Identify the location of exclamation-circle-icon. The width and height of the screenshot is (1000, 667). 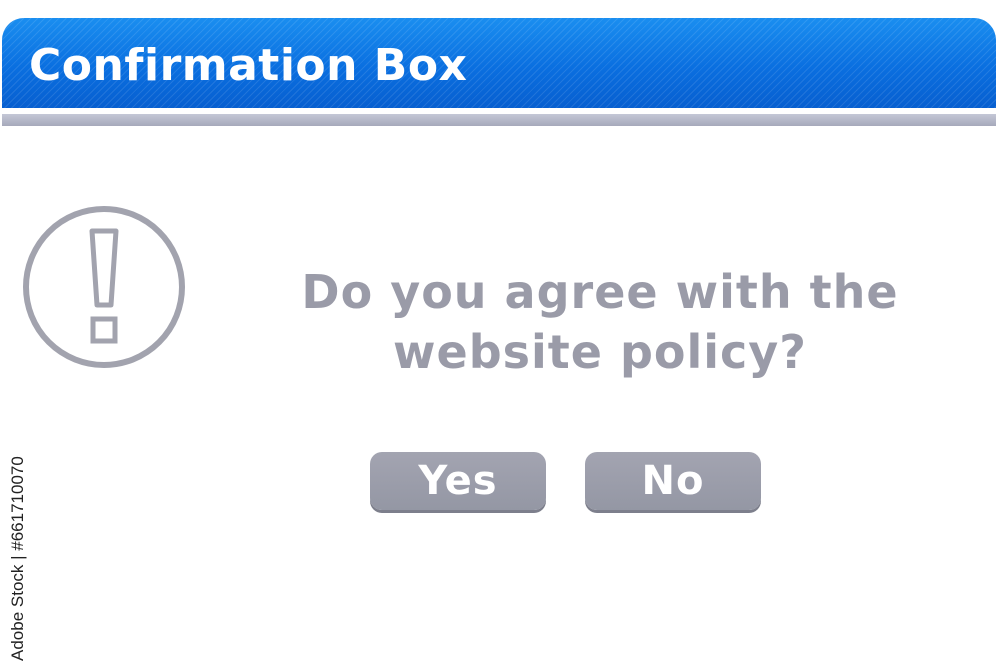
(104, 287).